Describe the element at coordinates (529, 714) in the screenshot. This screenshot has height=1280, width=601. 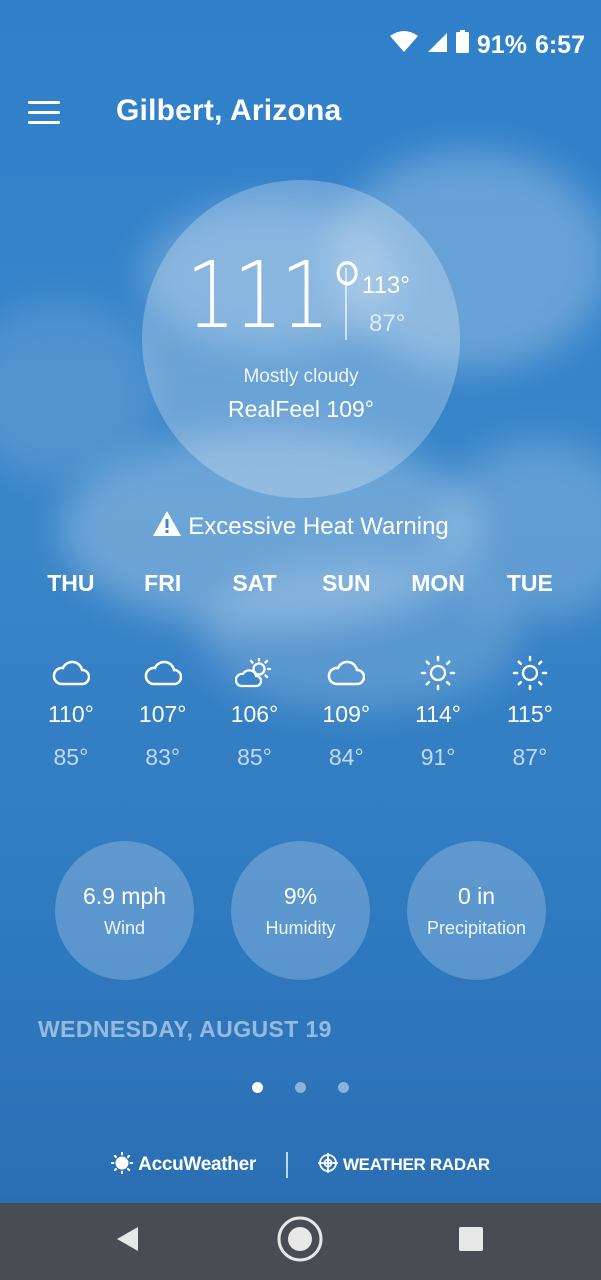
I see `day-high: 115°` at that location.